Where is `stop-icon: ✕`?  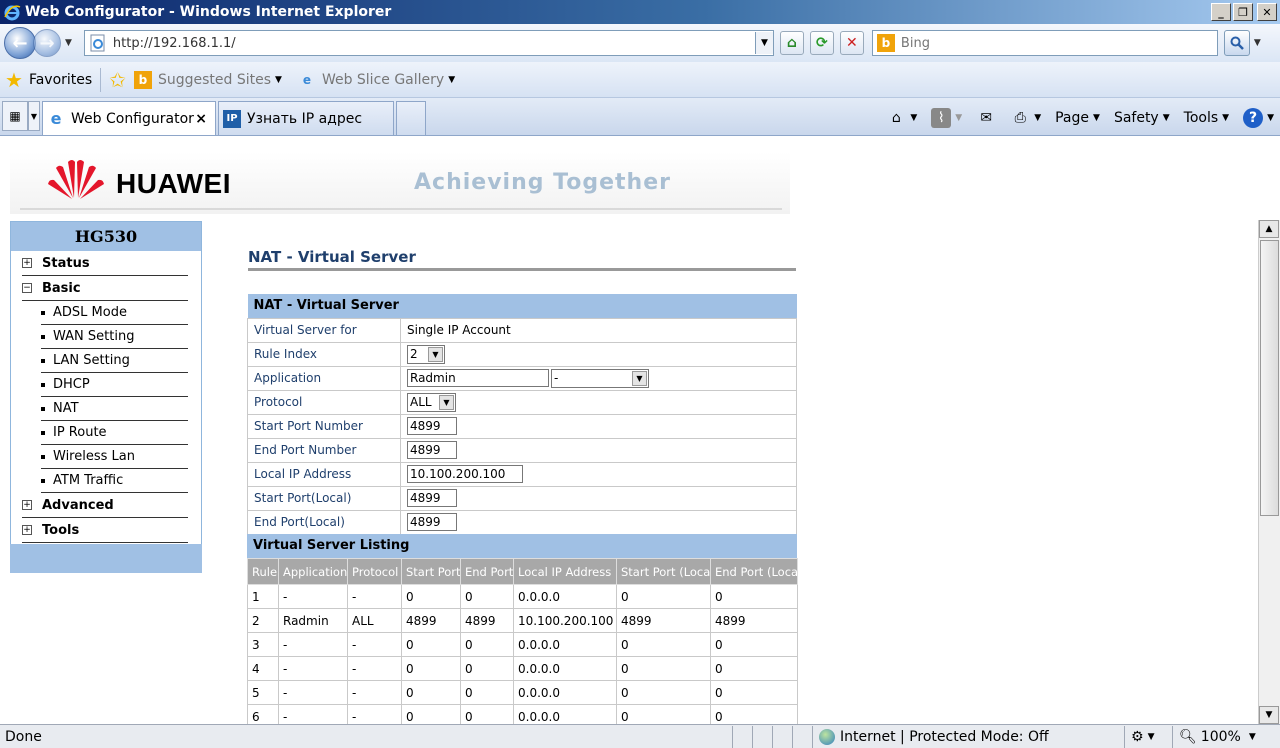
stop-icon: ✕ is located at coordinates (851, 43).